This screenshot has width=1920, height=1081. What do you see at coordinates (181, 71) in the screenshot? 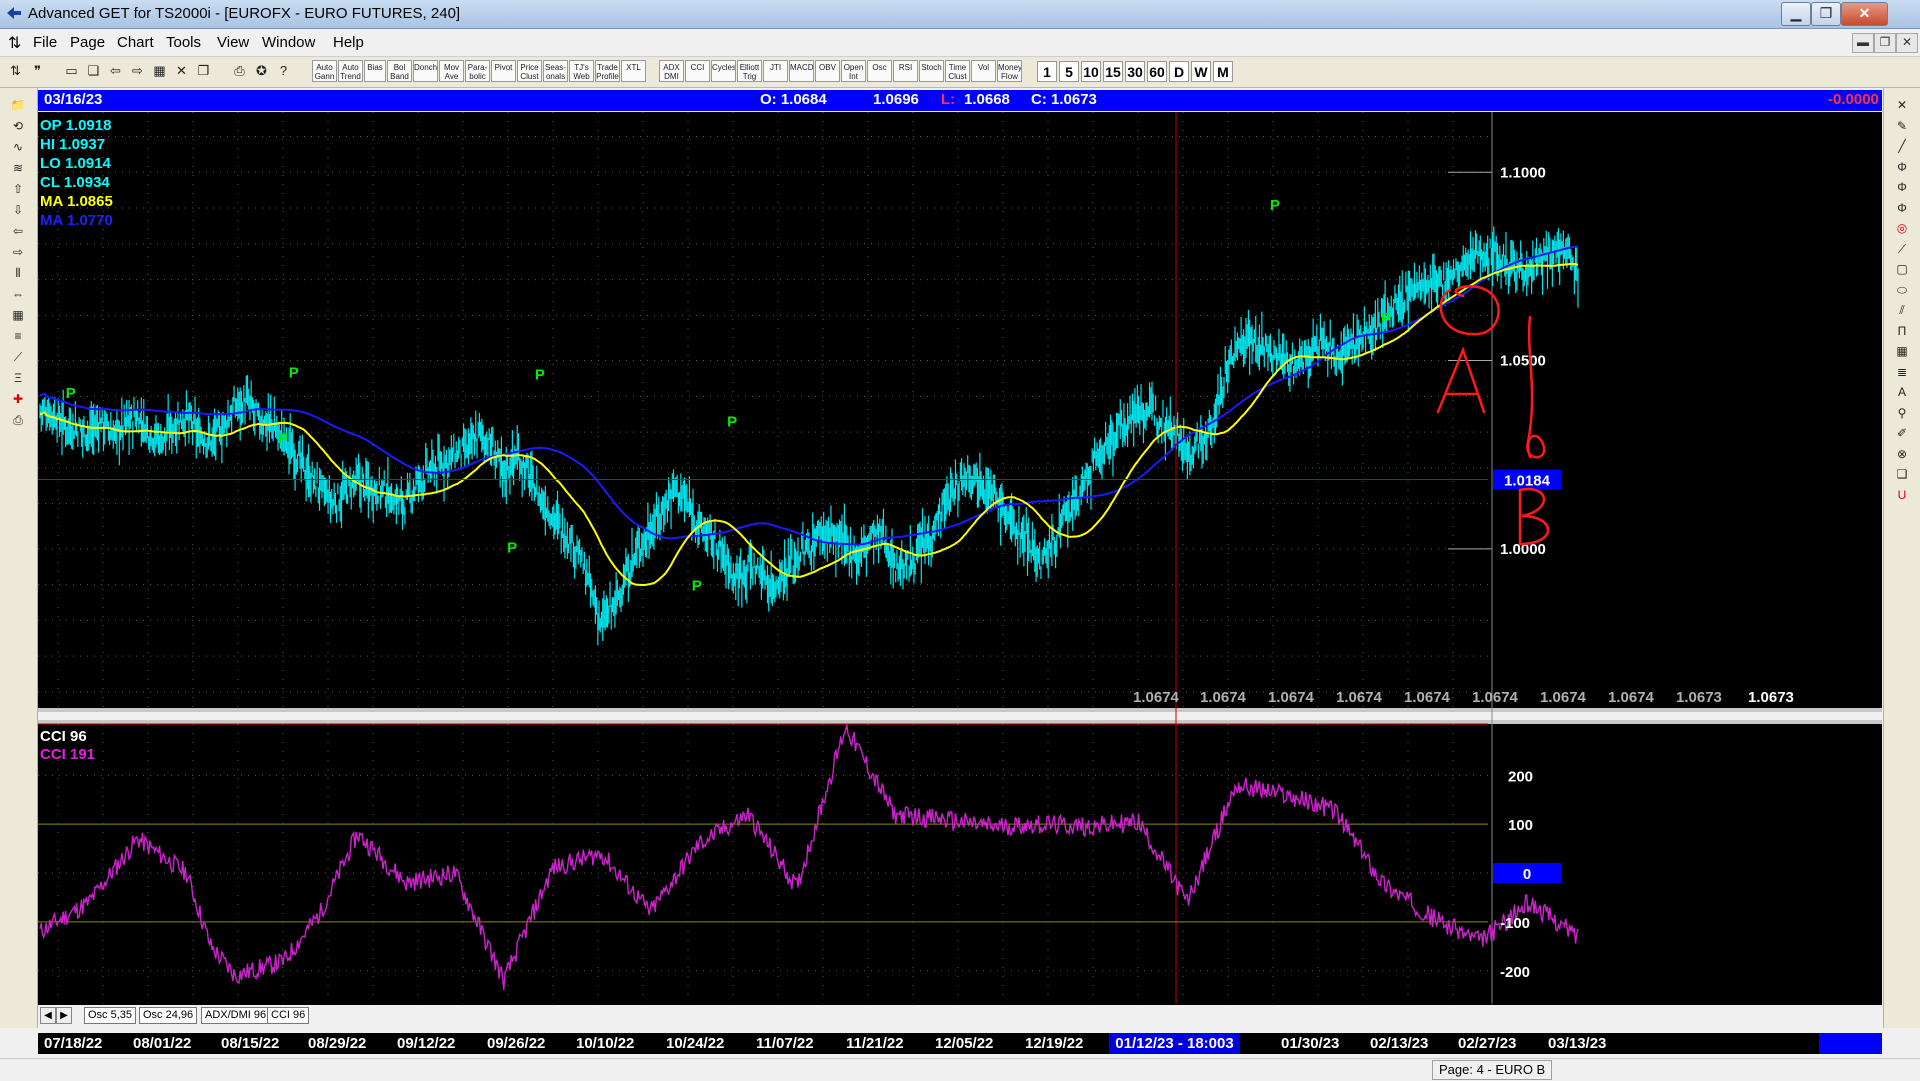
I see `delete-icon: ✕` at bounding box center [181, 71].